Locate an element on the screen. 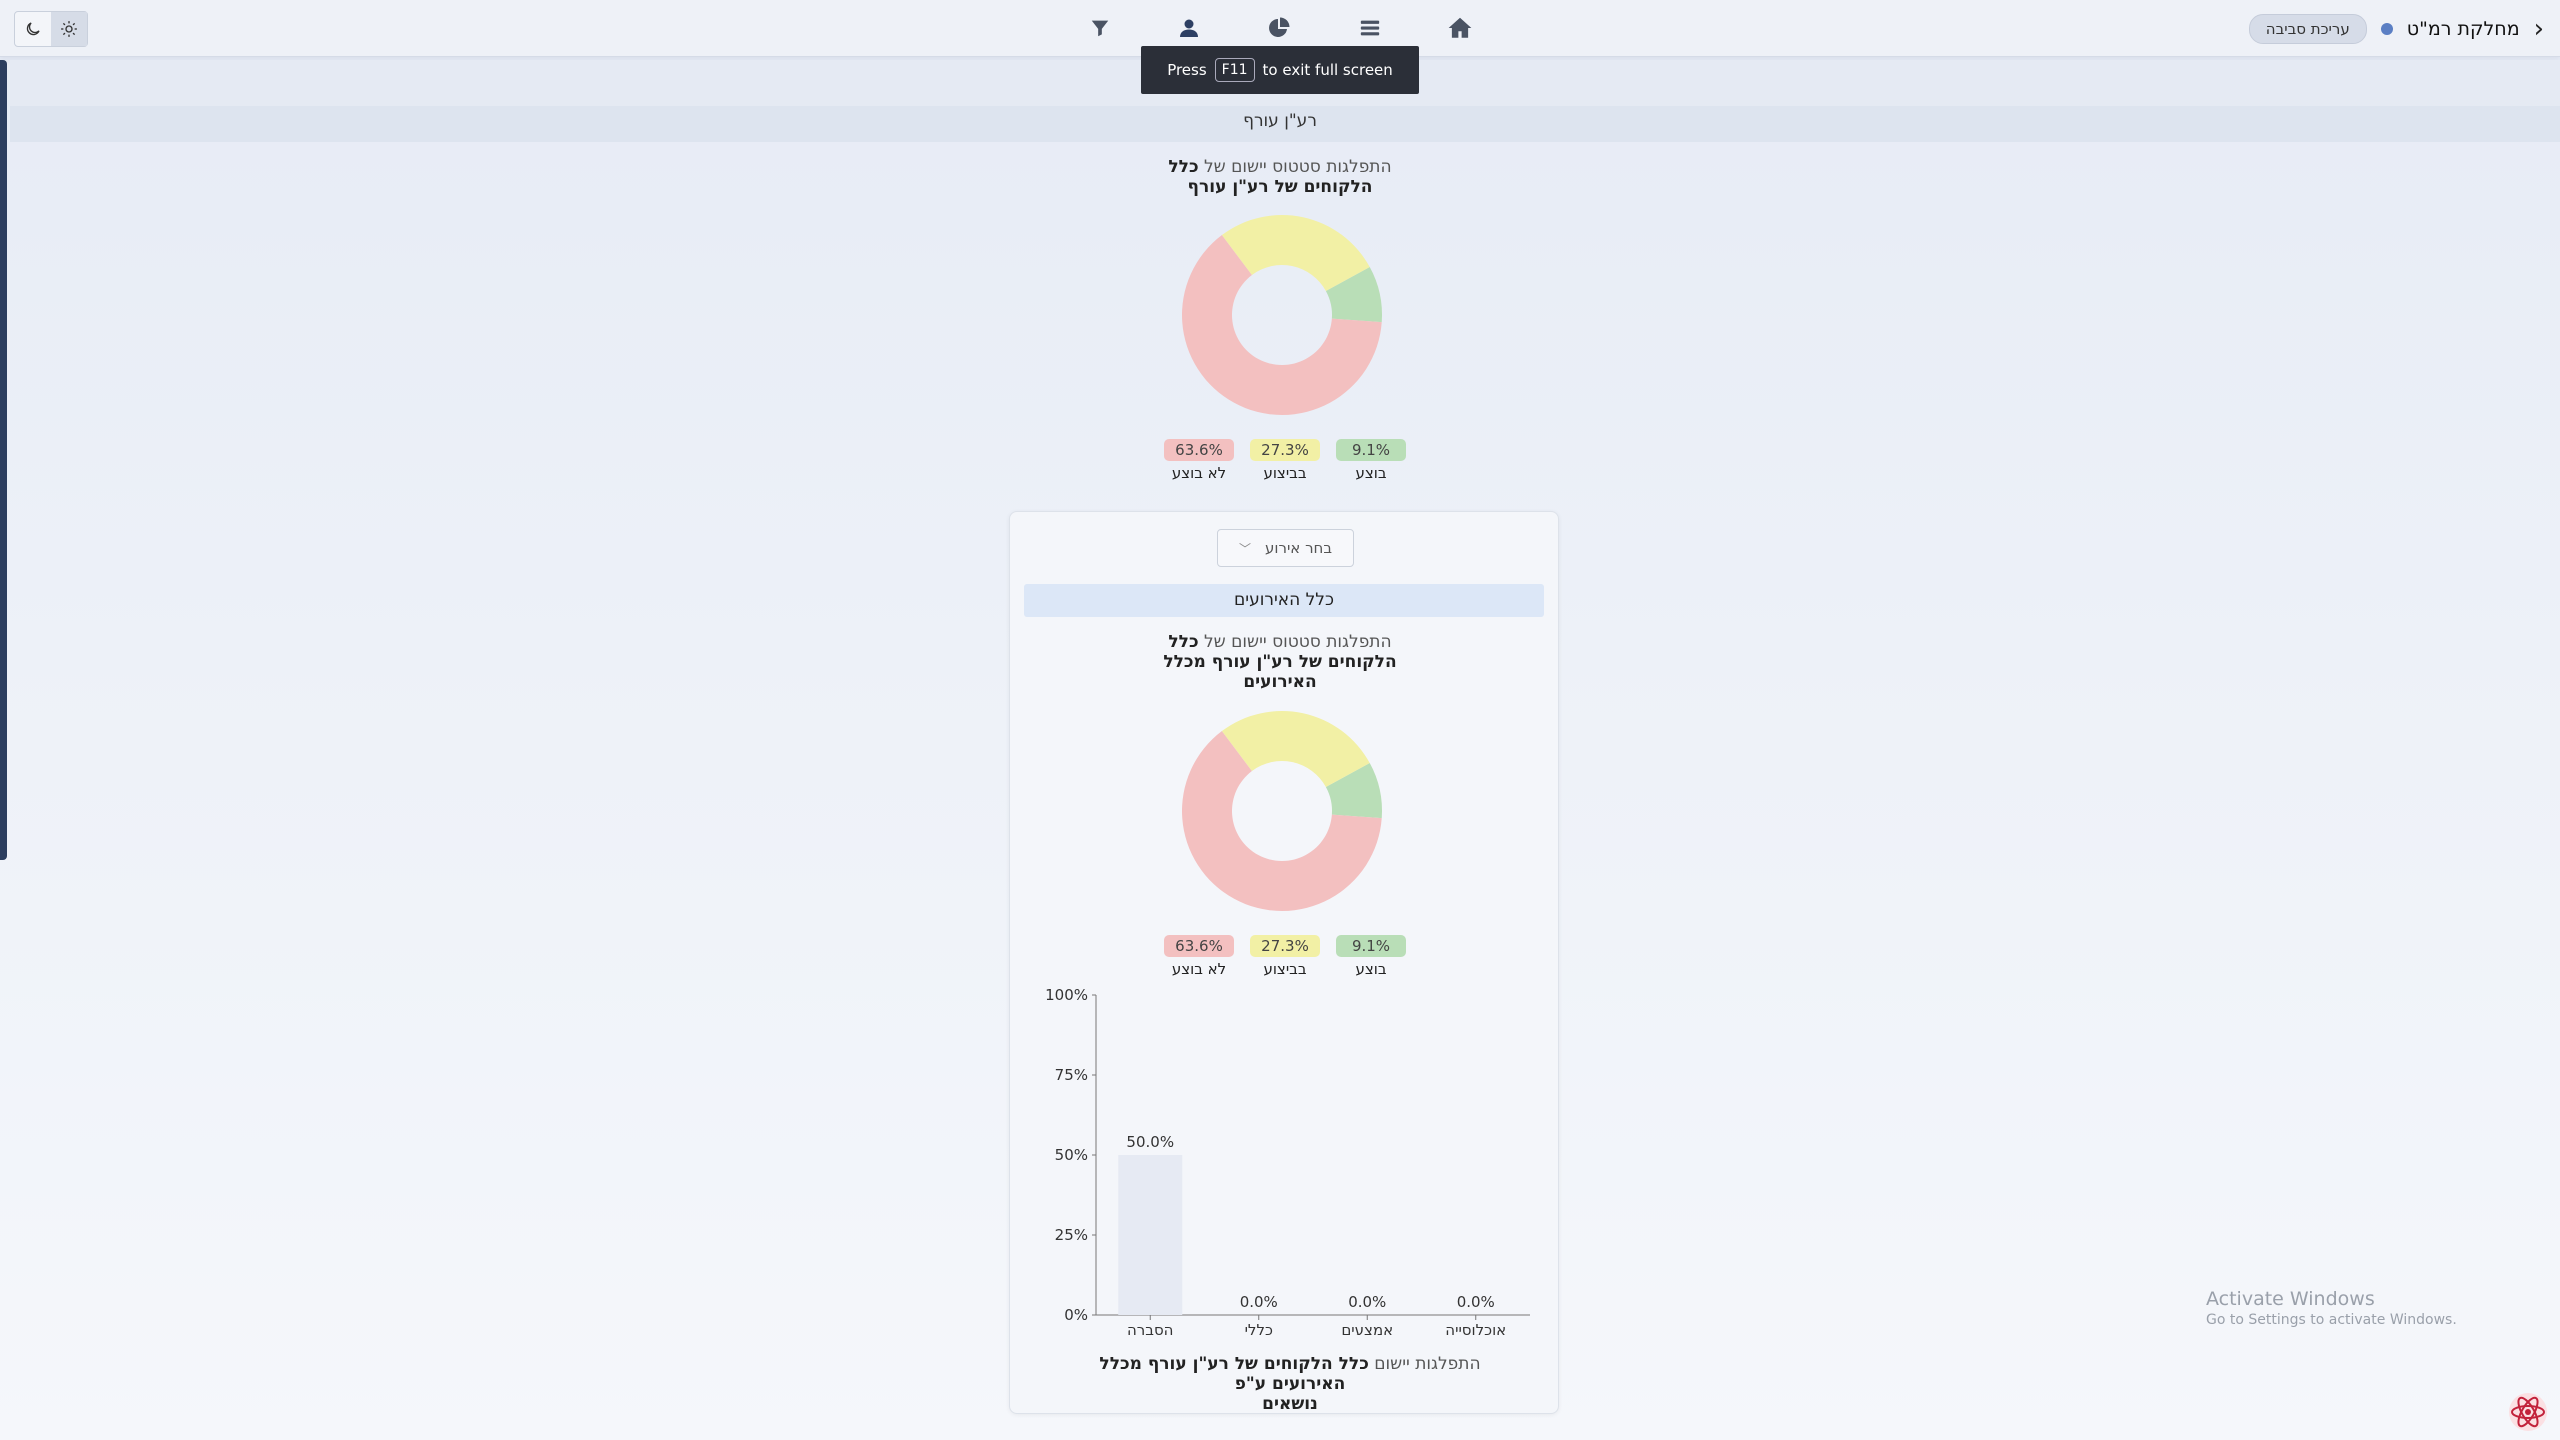 This screenshot has width=2560, height=1440. sun-icon is located at coordinates (69, 29).